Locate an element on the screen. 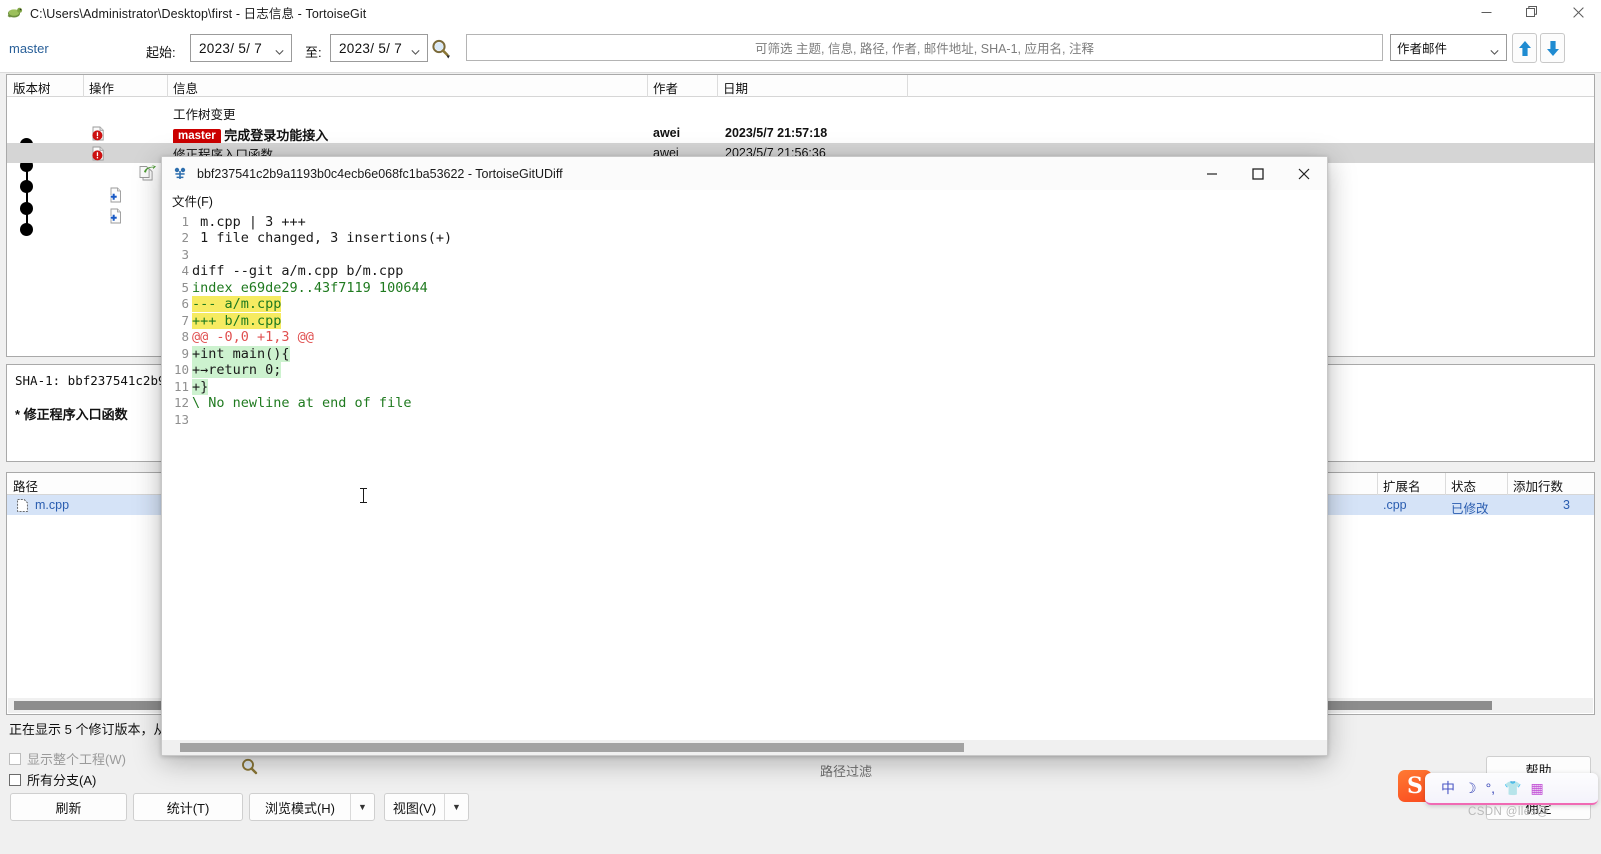 The image size is (1601, 854). diff-line: m.cpp | 3 +++ is located at coordinates (249, 222).